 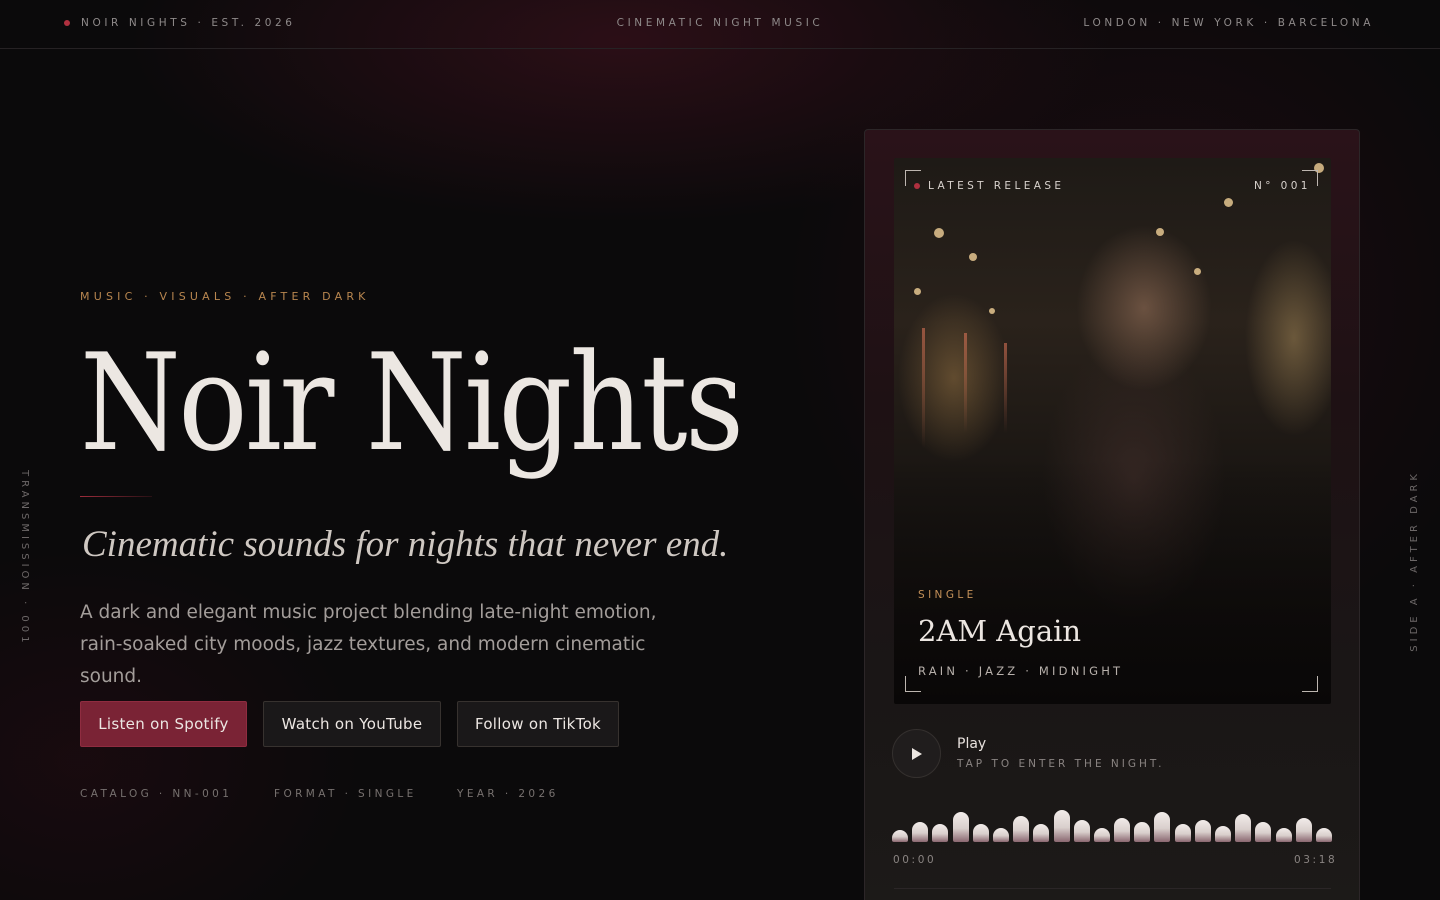 What do you see at coordinates (352, 724) in the screenshot?
I see `watch-on-youtube-button: Watch on YouTube` at bounding box center [352, 724].